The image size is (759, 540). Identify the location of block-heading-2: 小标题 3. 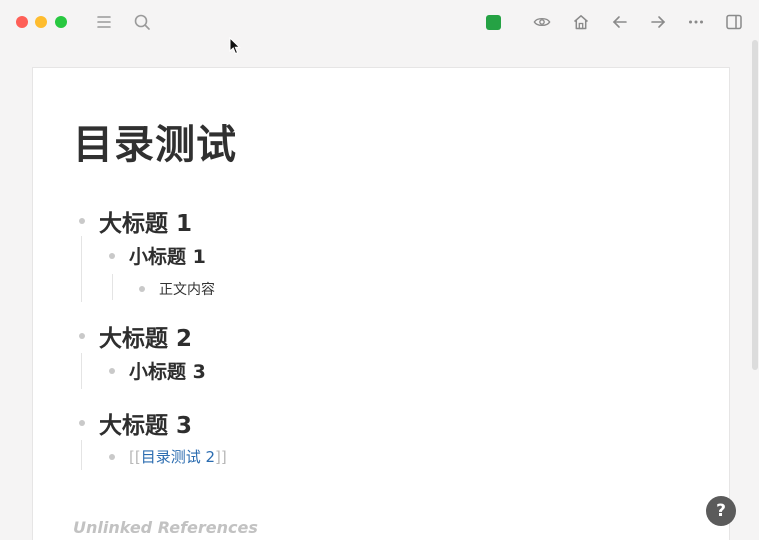
(157, 370).